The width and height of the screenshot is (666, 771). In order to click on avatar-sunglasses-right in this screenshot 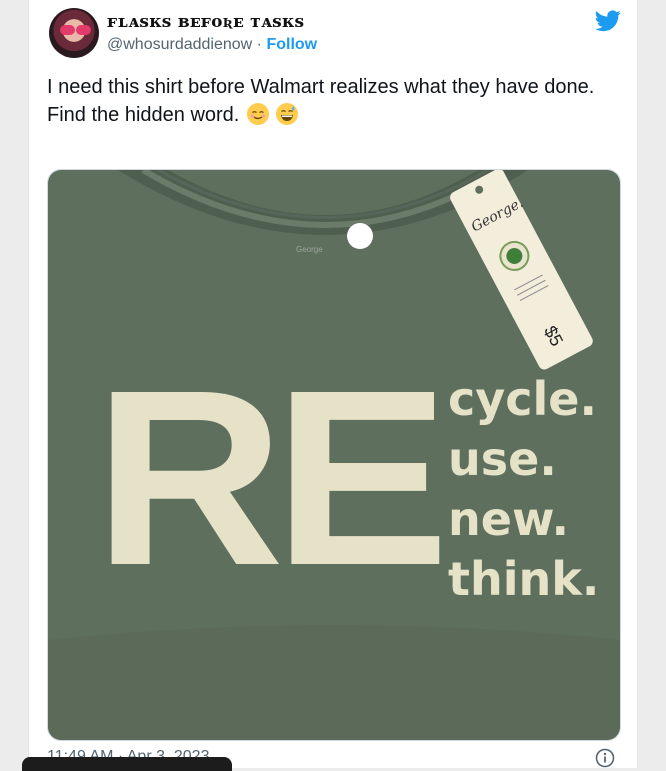, I will do `click(83, 30)`.